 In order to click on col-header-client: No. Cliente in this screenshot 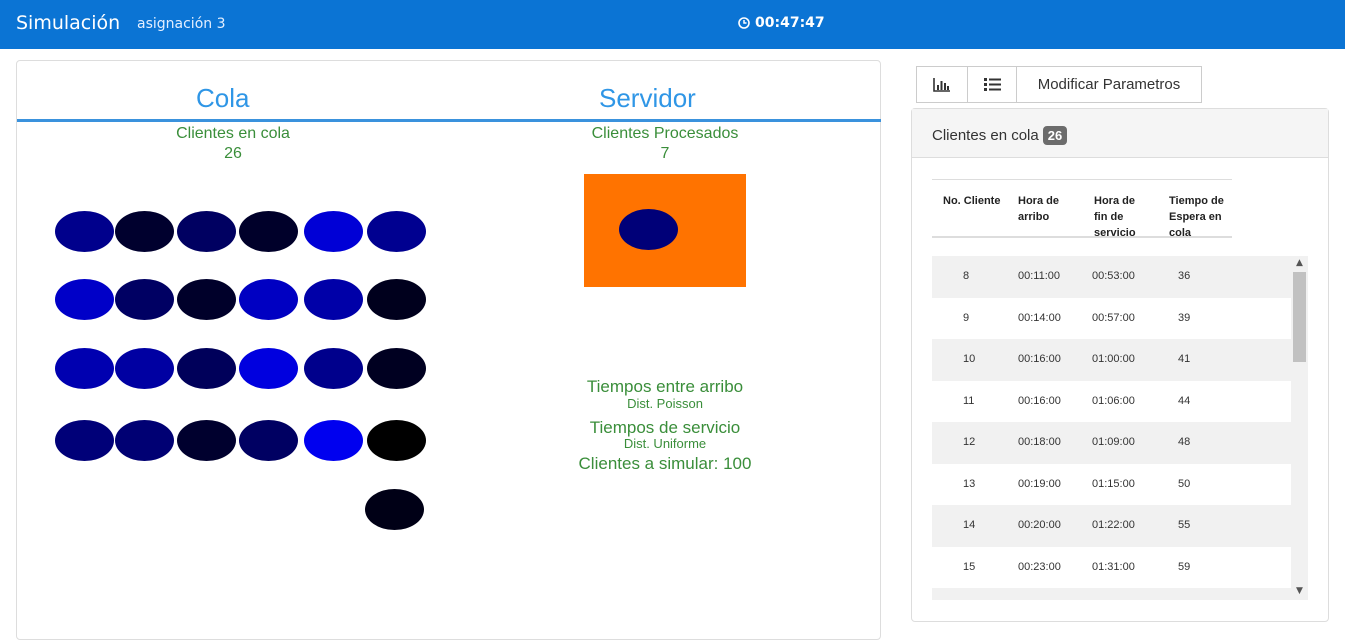, I will do `click(972, 201)`.